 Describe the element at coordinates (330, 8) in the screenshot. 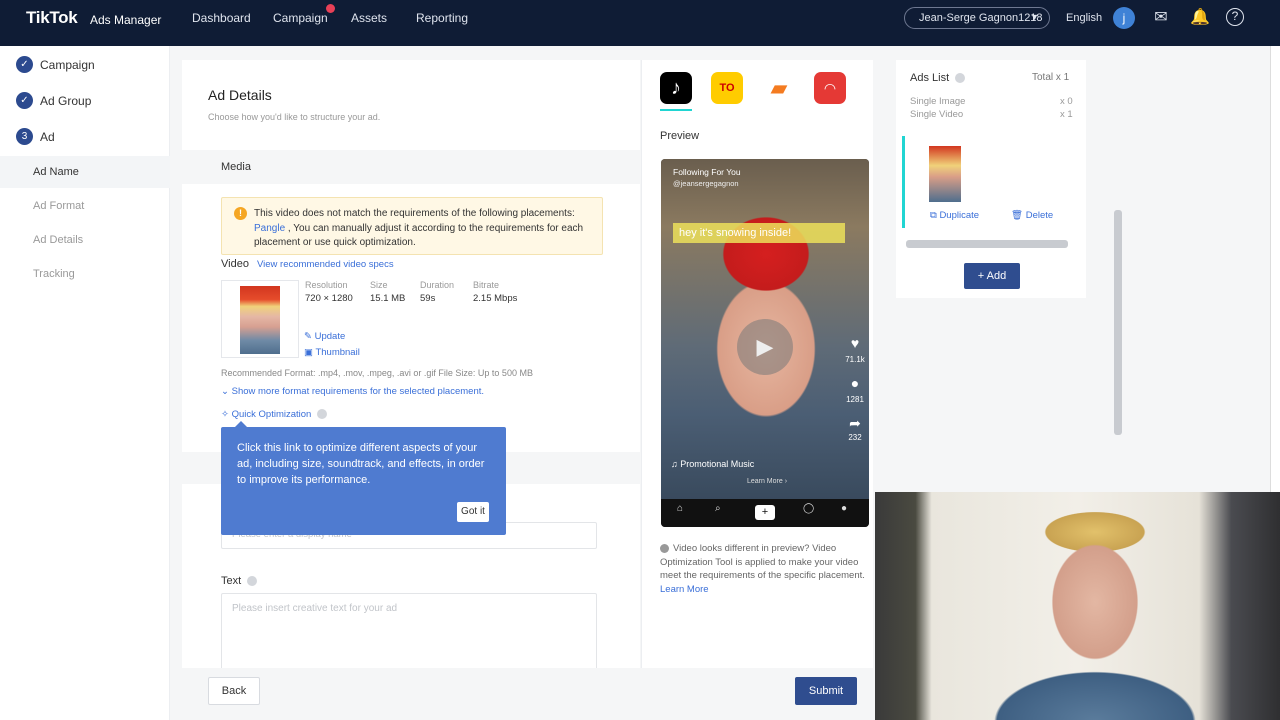

I see `notification-dot` at that location.